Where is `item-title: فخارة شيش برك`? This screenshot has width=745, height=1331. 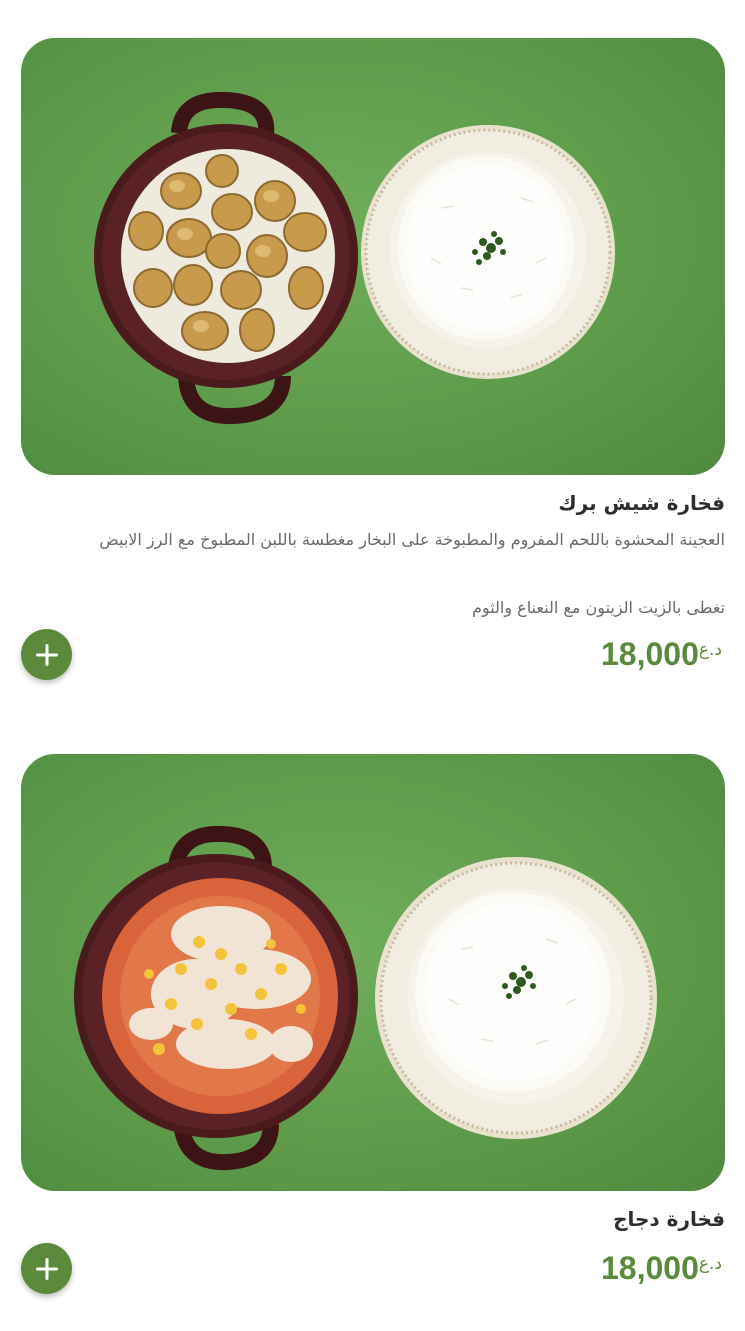 item-title: فخارة شيش برك is located at coordinates (641, 503).